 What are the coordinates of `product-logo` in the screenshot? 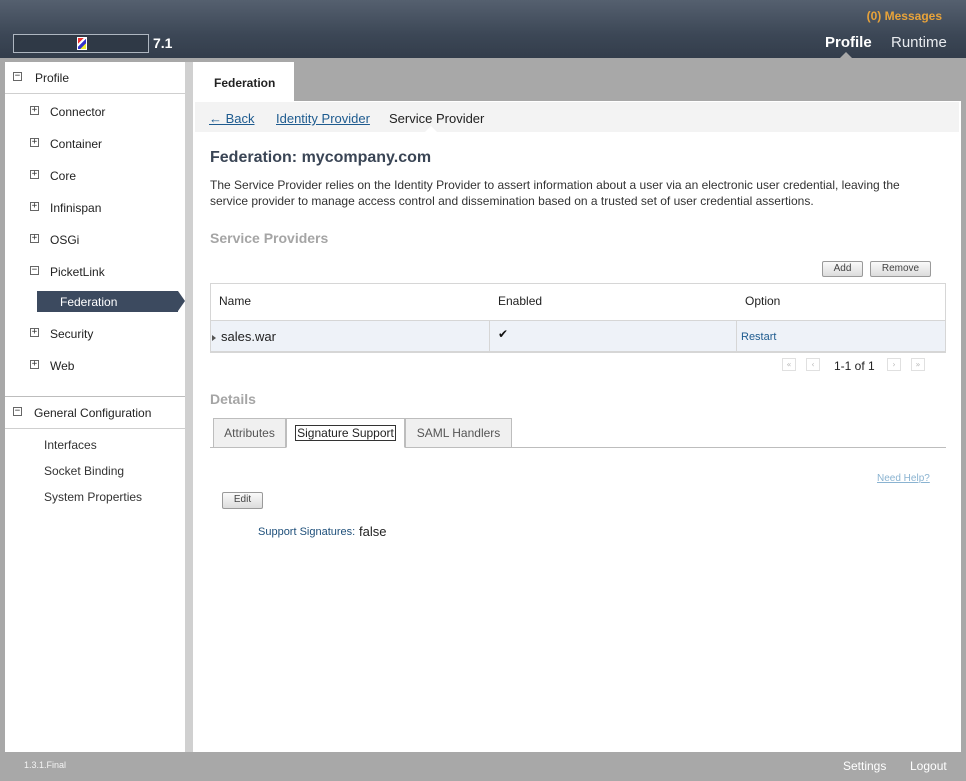 It's located at (81, 43).